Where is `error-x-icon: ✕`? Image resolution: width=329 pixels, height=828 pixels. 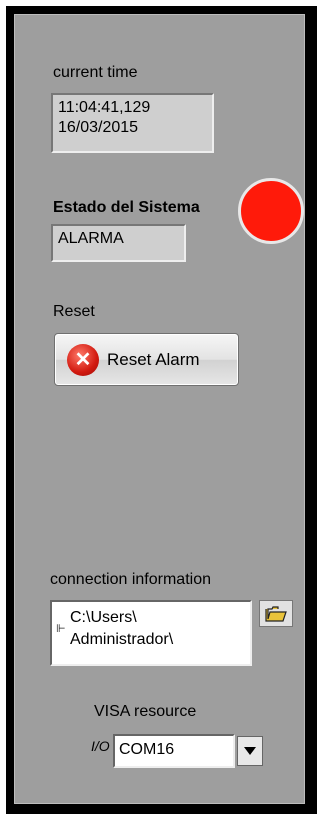
error-x-icon: ✕ is located at coordinates (83, 359).